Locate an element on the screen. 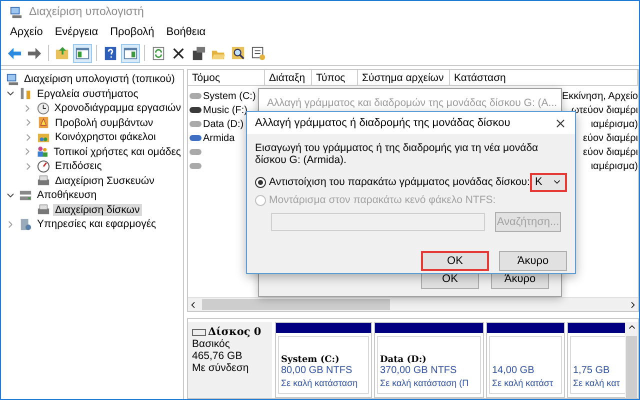 Image resolution: width=640 pixels, height=400 pixels. partition-header-bar is located at coordinates (596, 328).